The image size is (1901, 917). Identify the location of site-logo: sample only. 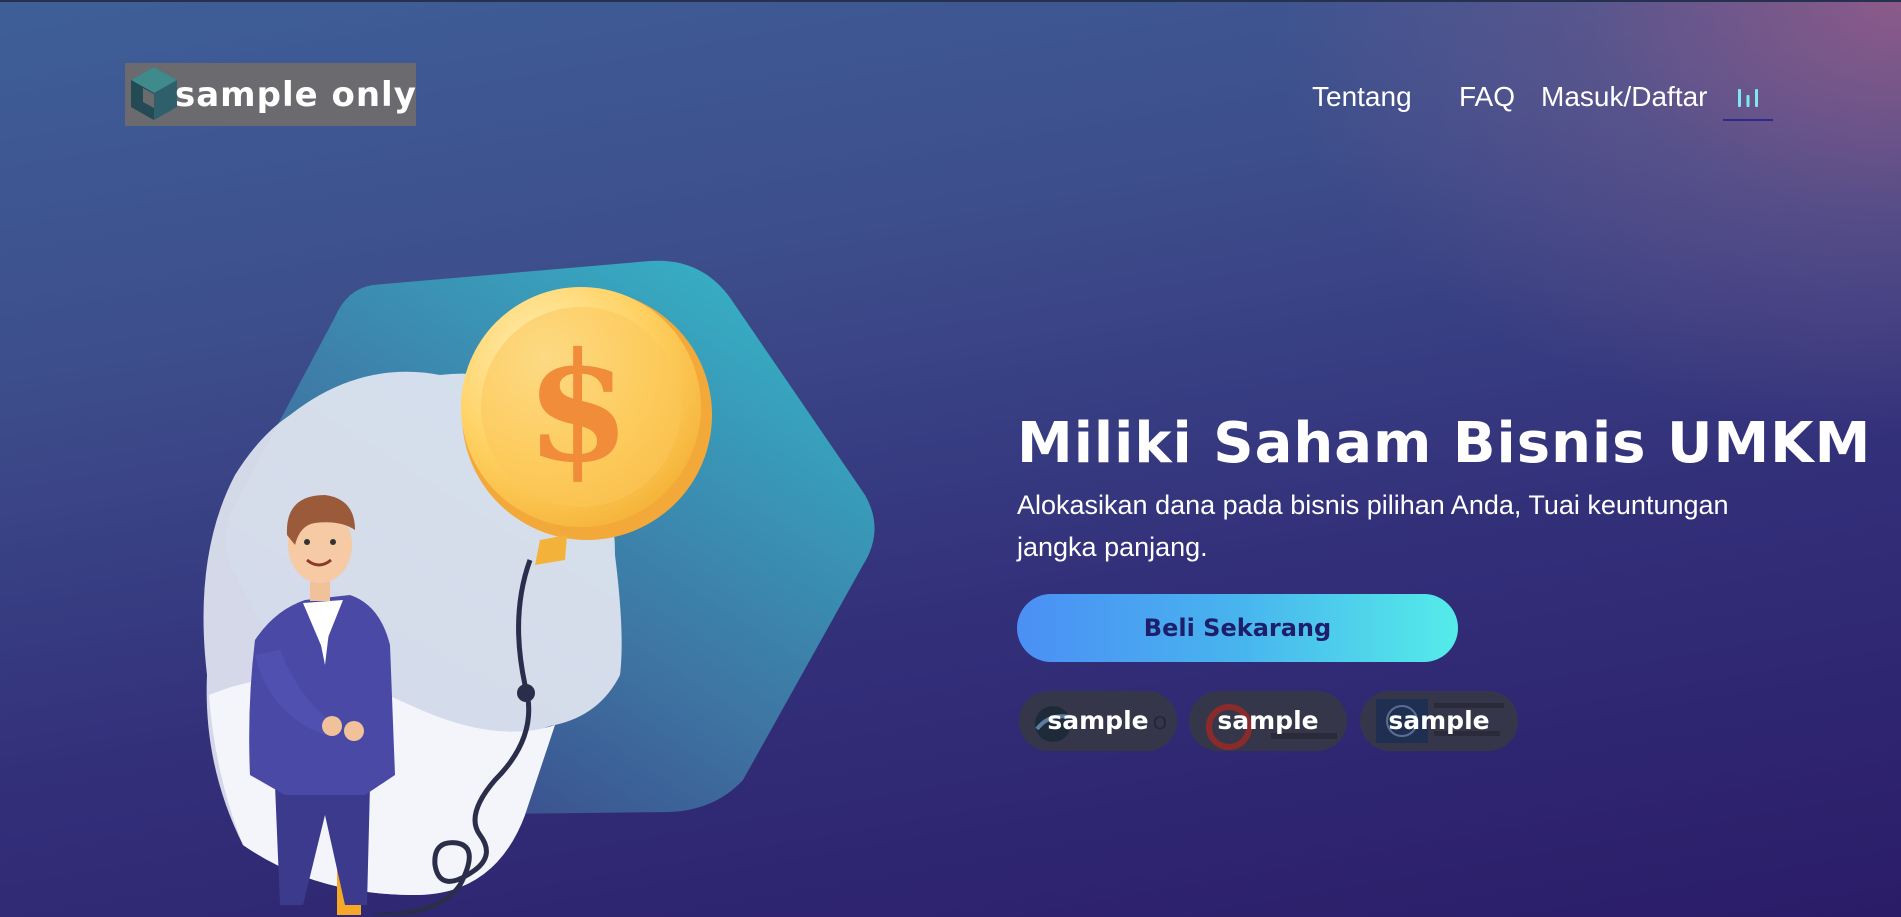
(270, 94).